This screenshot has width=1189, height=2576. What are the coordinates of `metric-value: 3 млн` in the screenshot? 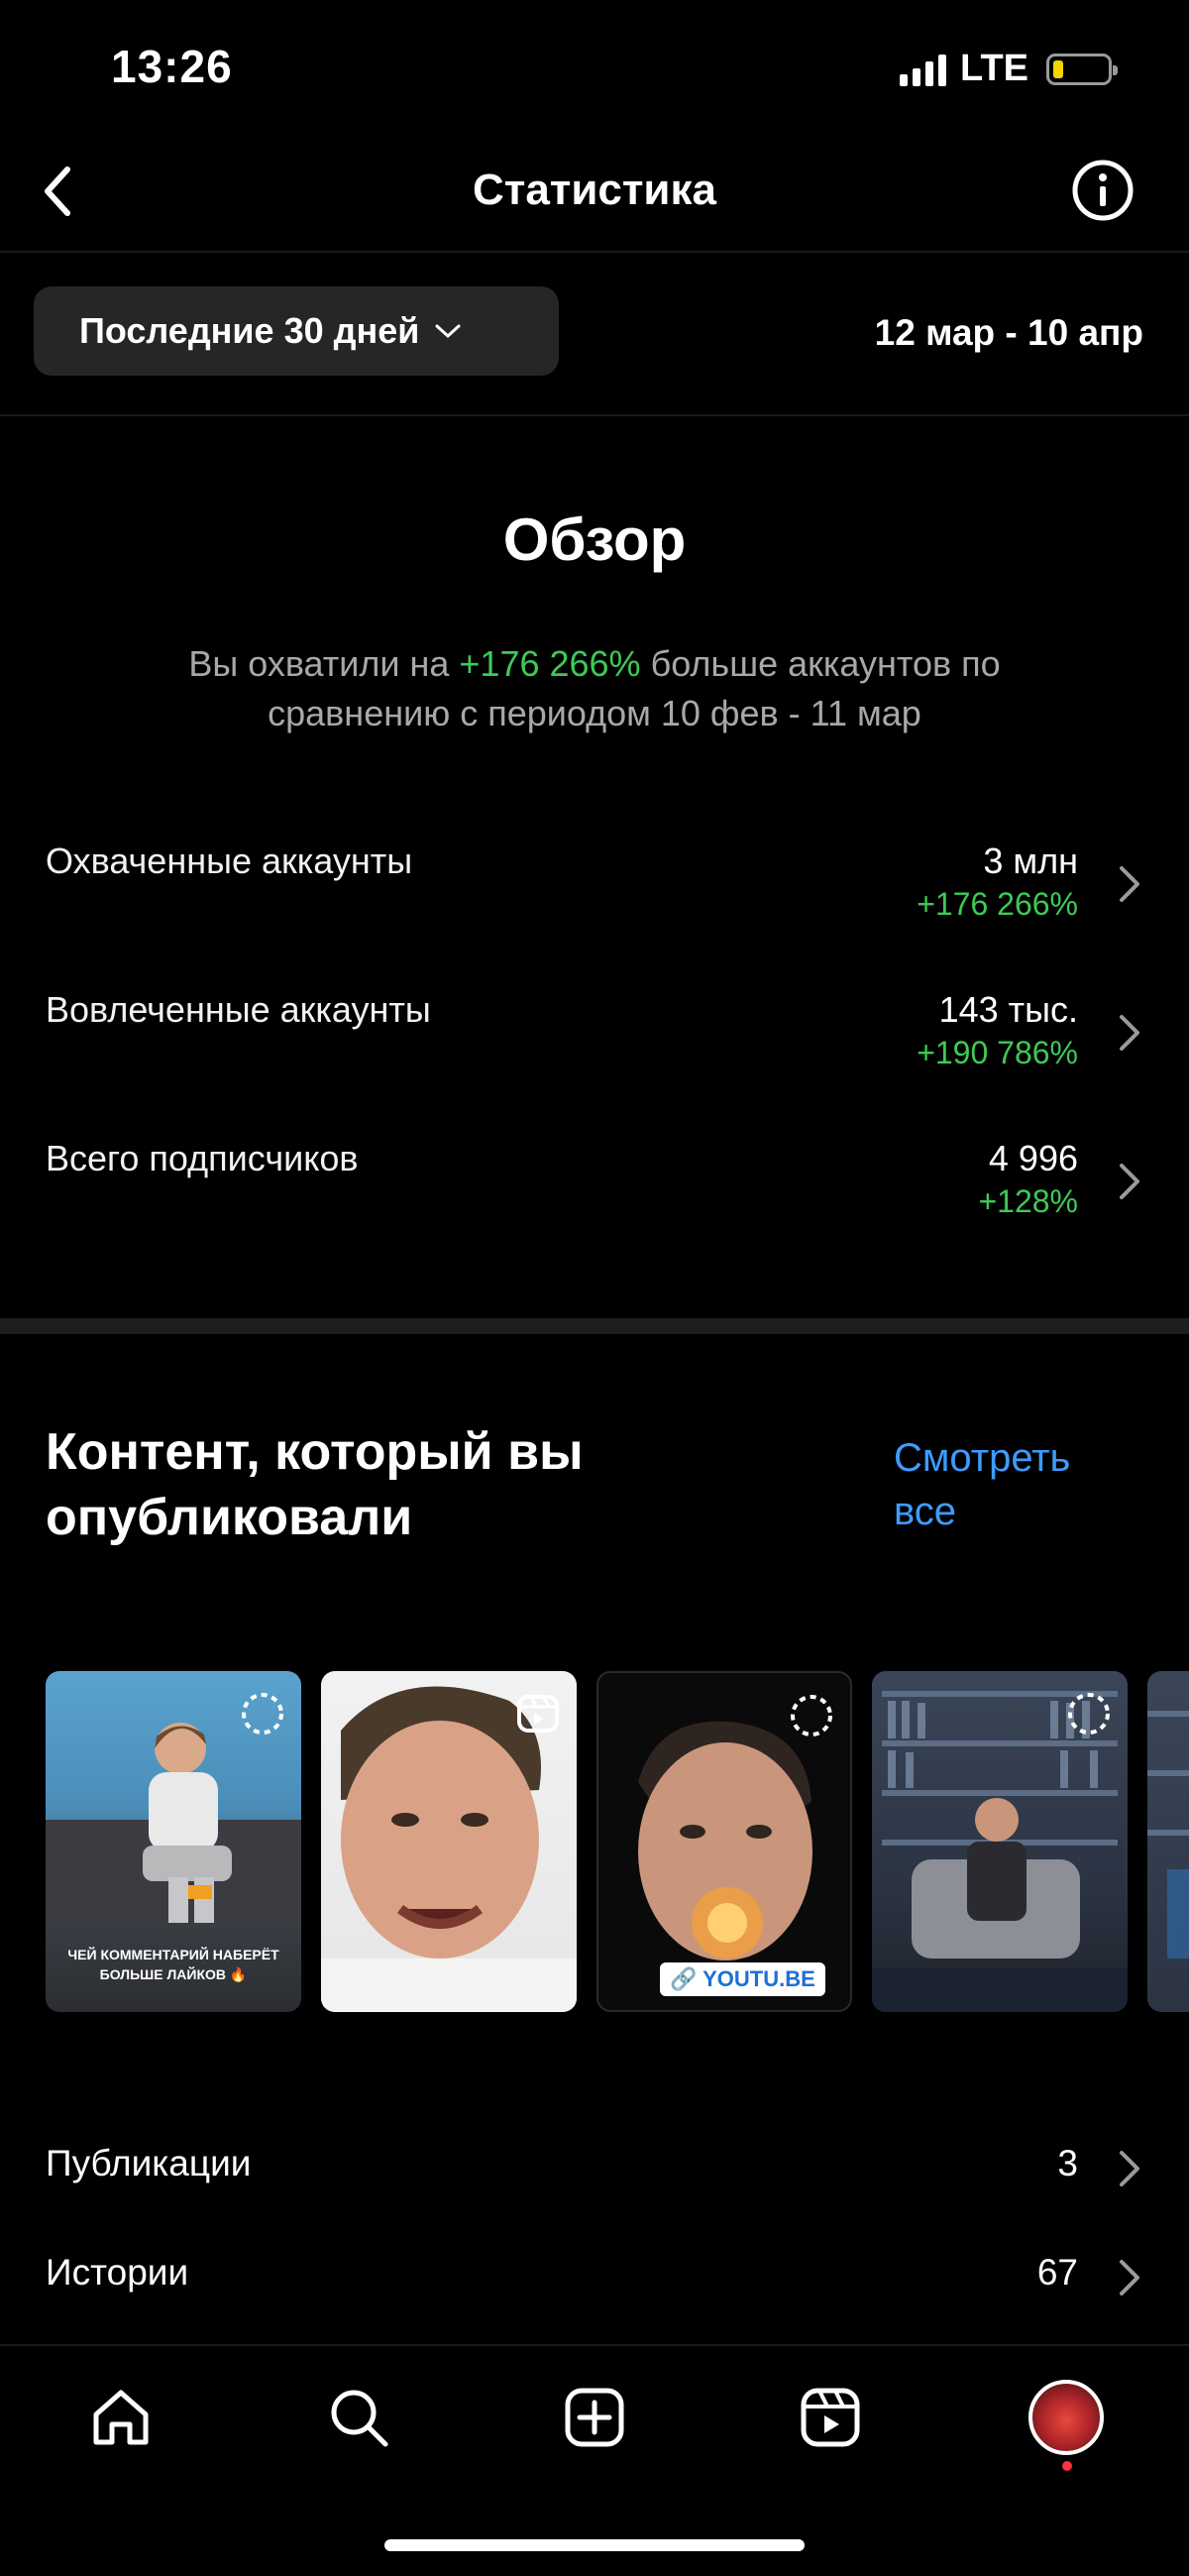 It's located at (1030, 860).